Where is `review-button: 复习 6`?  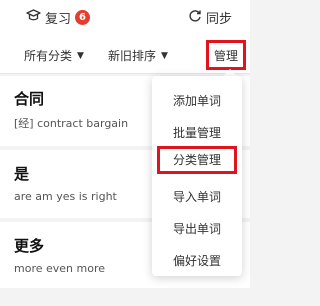 review-button: 复习 6 is located at coordinates (58, 17).